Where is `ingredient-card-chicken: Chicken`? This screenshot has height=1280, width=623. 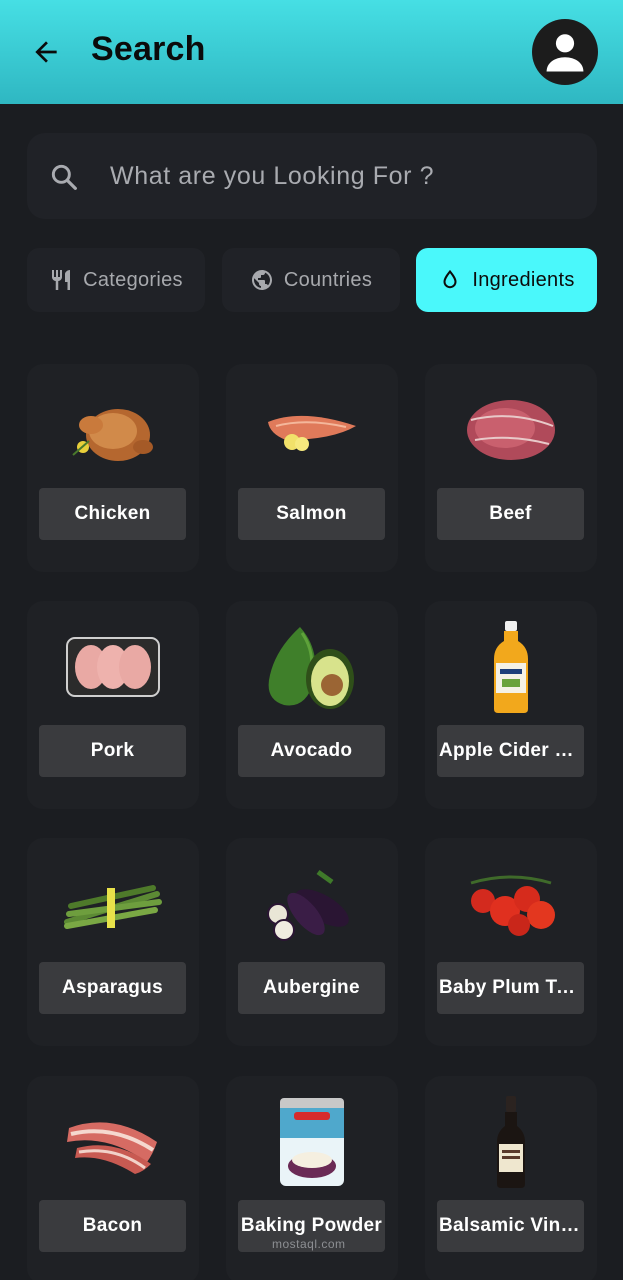
ingredient-card-chicken: Chicken is located at coordinates (113, 468).